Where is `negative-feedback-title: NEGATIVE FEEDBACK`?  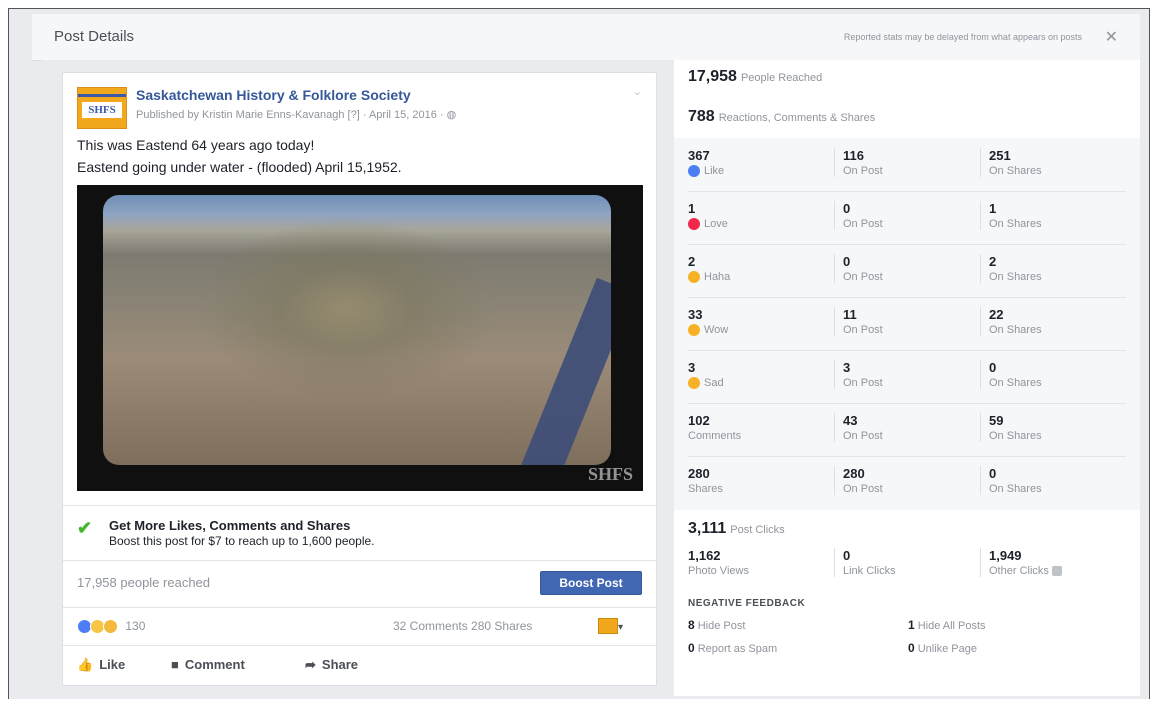
negative-feedback-title: NEGATIVE FEEDBACK is located at coordinates (747, 603).